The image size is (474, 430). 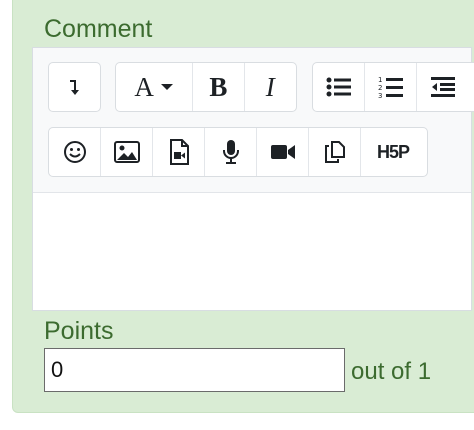 What do you see at coordinates (194, 370) in the screenshot?
I see `points-input` at bounding box center [194, 370].